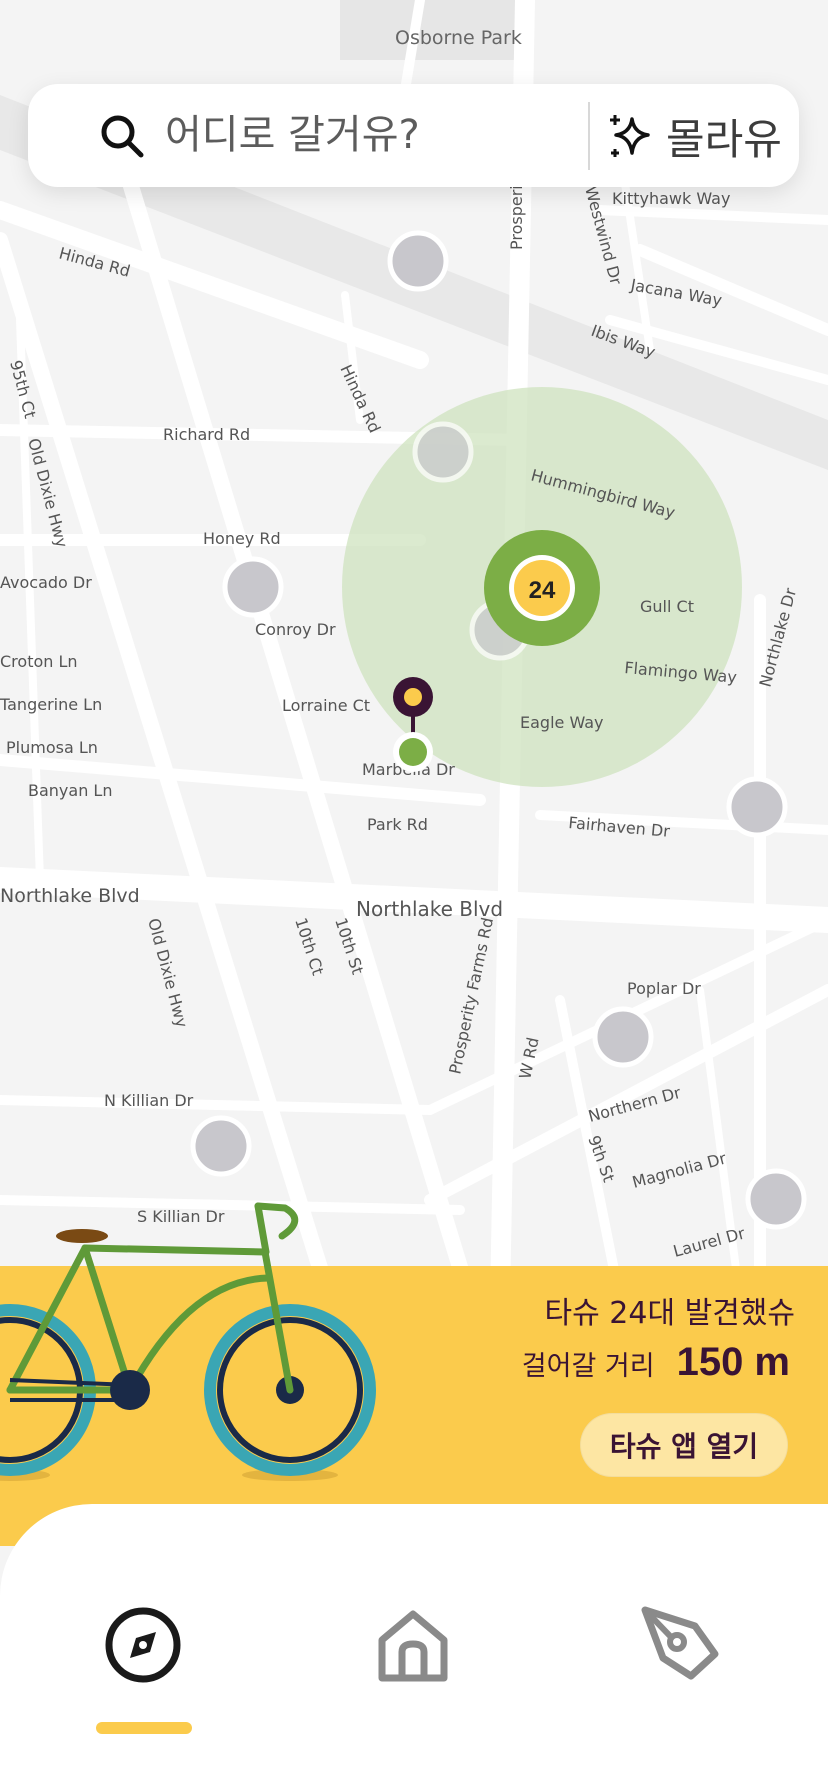  Describe the element at coordinates (733, 1362) in the screenshot. I see `distance-value: 150 m` at that location.